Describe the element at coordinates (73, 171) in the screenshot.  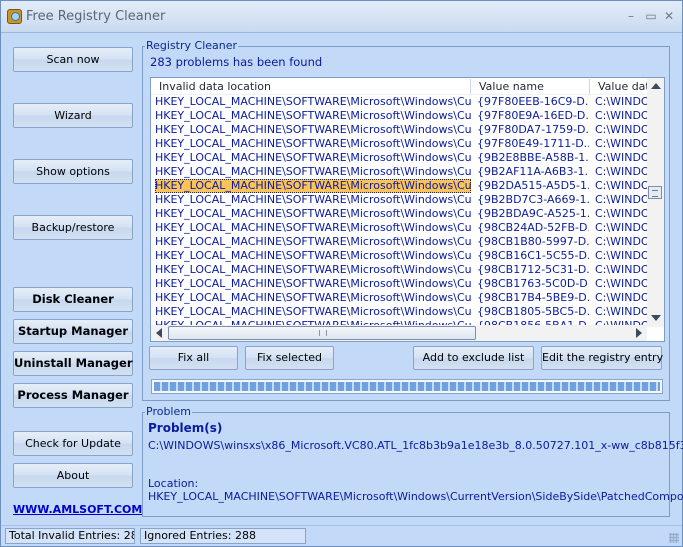
I see `show-options-button: Show options` at that location.